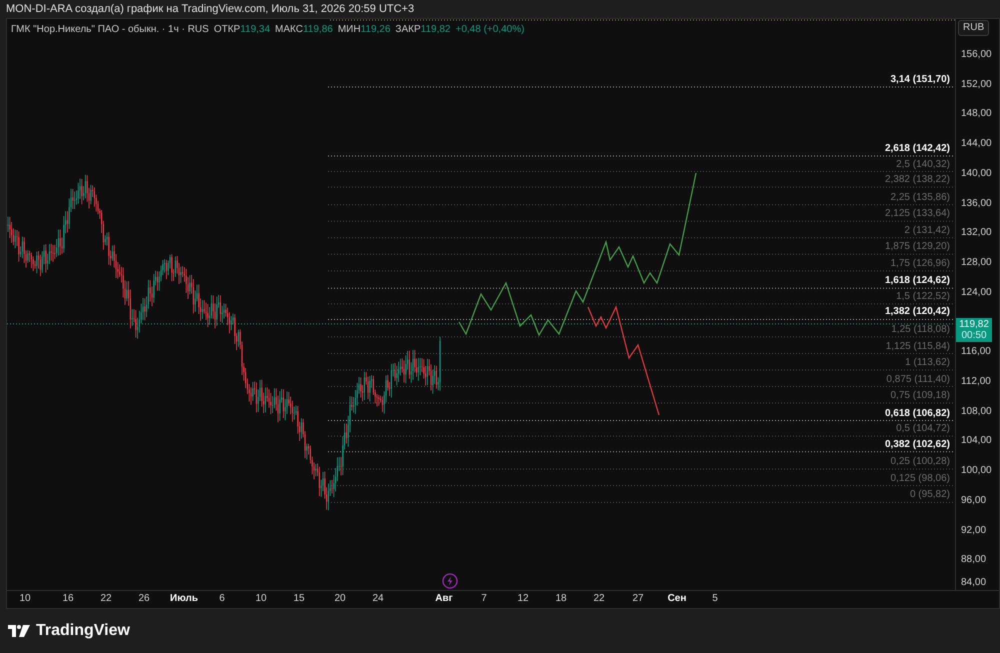  I want to click on fib-level-label: 1,5 (122,52), so click(923, 296).